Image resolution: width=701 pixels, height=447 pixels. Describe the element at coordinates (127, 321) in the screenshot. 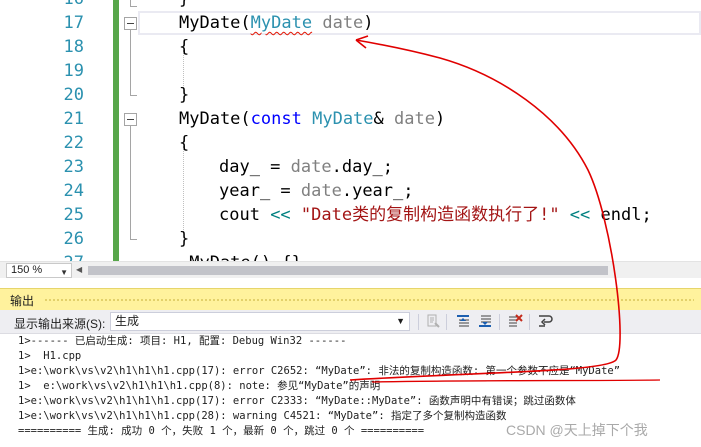

I see `output-source-value: 生成` at that location.